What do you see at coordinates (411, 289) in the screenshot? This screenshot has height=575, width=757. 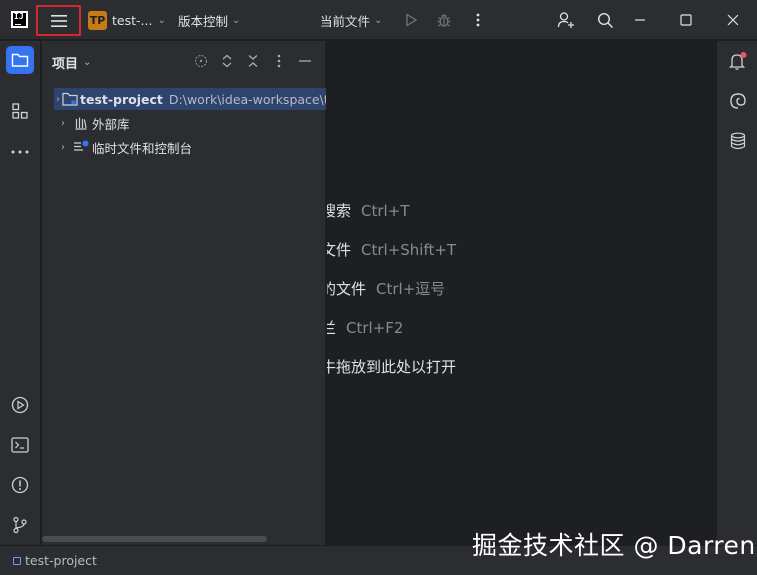 I see `hint-shortcut: Ctrl+逗号` at bounding box center [411, 289].